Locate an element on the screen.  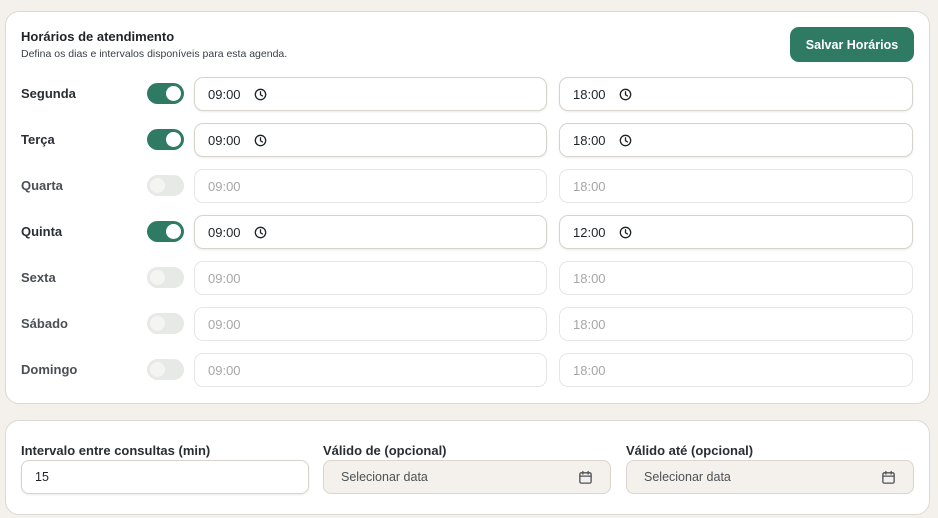
interval-label: Intervalo entre consultas (min) is located at coordinates (116, 450).